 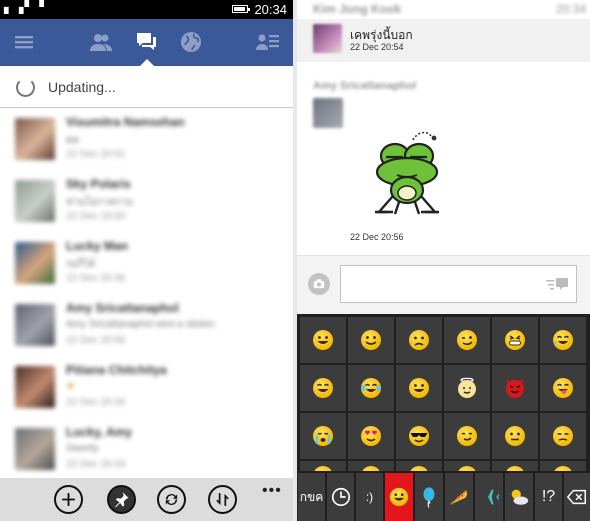 What do you see at coordinates (443, 40) in the screenshot?
I see `message-bubble: เคพรุ่งนี้บอก 22 Dec 20:54` at bounding box center [443, 40].